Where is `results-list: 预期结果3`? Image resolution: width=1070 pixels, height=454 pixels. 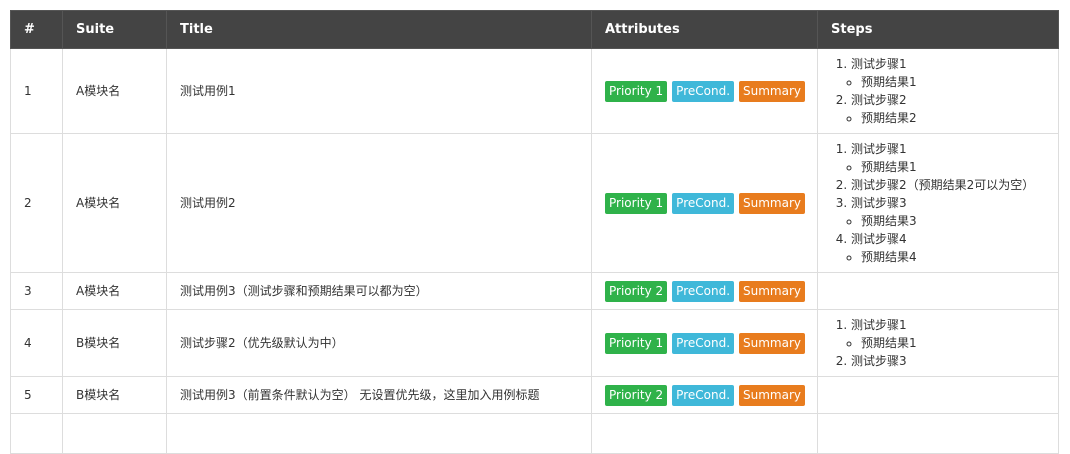
results-list: 预期结果3 is located at coordinates (954, 221).